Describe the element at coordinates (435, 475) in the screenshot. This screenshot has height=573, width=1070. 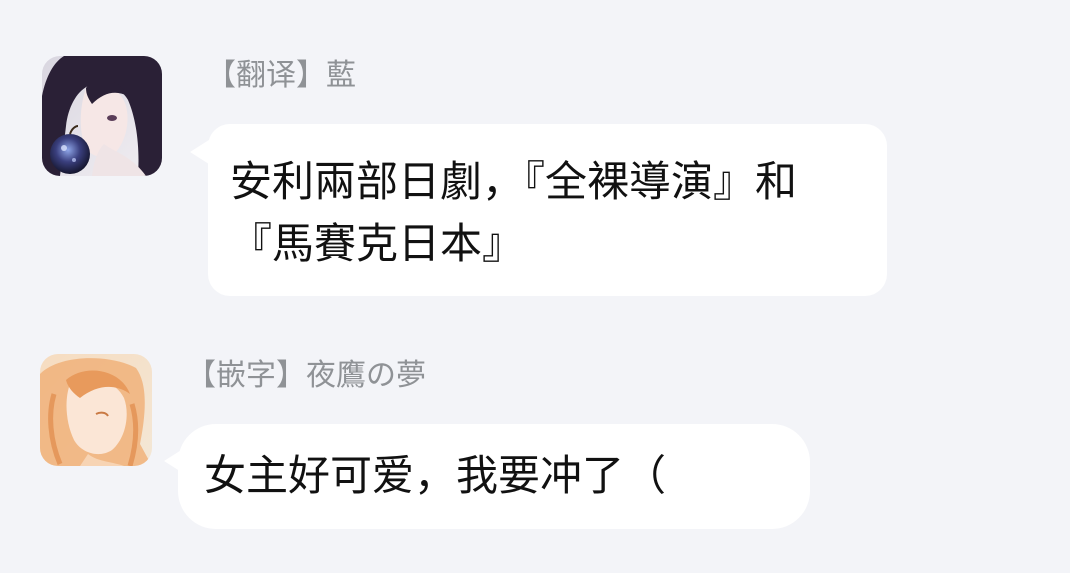
I see `message-text: 女主好可爱，我要冲了（` at that location.